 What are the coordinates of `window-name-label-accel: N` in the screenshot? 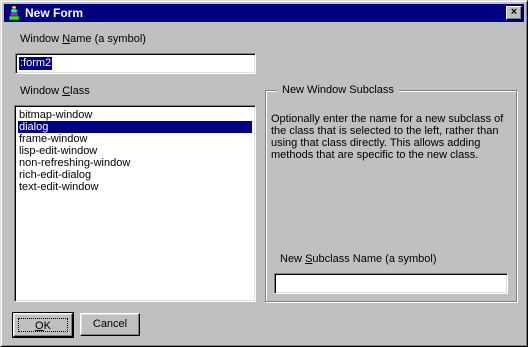 It's located at (66, 39).